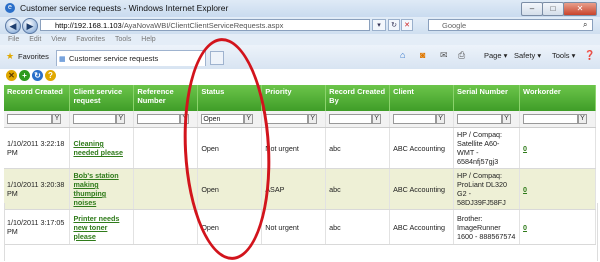 The width and height of the screenshot is (600, 262). I want to click on safety-menu: Safety ▾, so click(527, 55).